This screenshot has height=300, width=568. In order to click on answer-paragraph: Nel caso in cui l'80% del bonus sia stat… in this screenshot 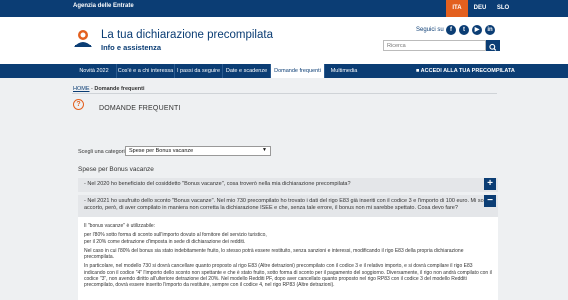, I will do `click(274, 254)`.